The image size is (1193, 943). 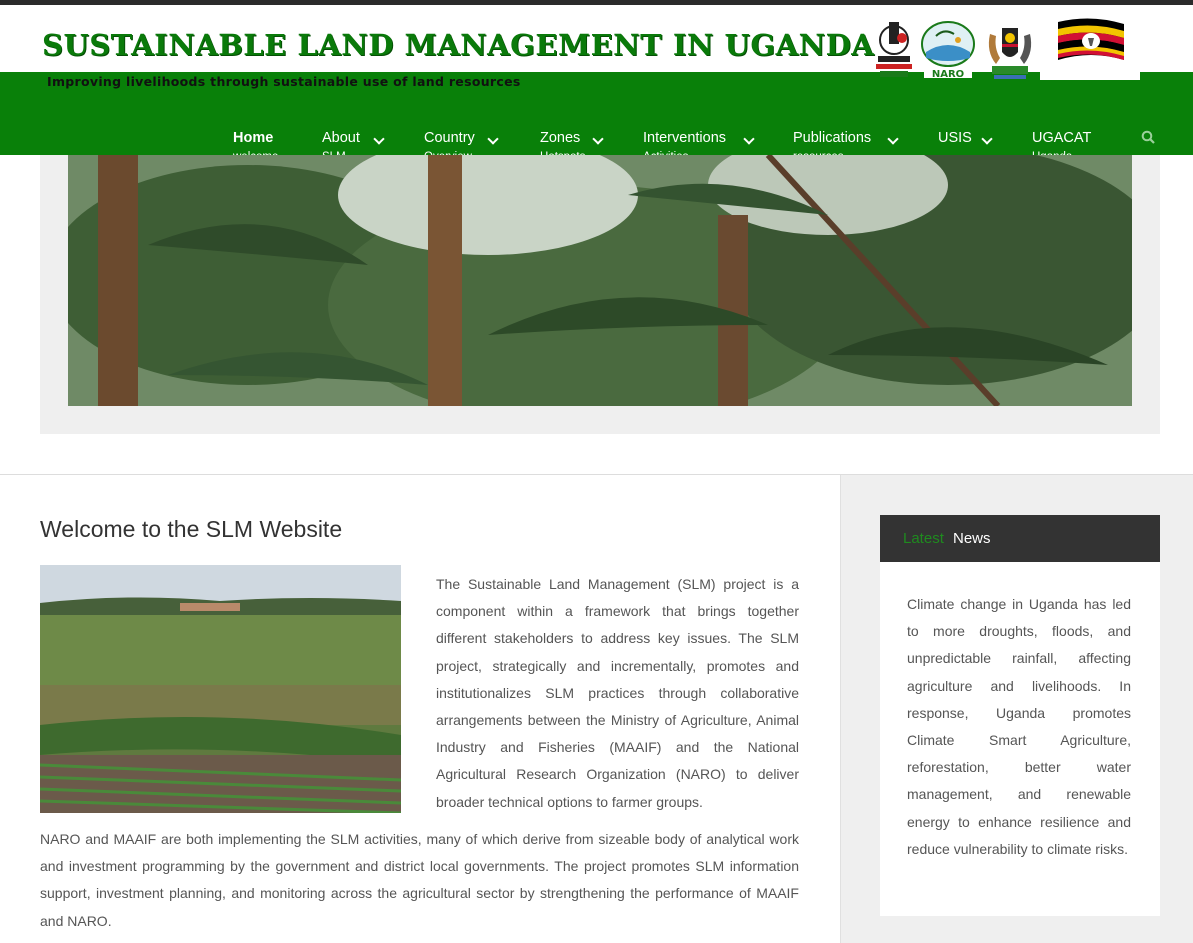 I want to click on nav-label-about: About, so click(x=341, y=138).